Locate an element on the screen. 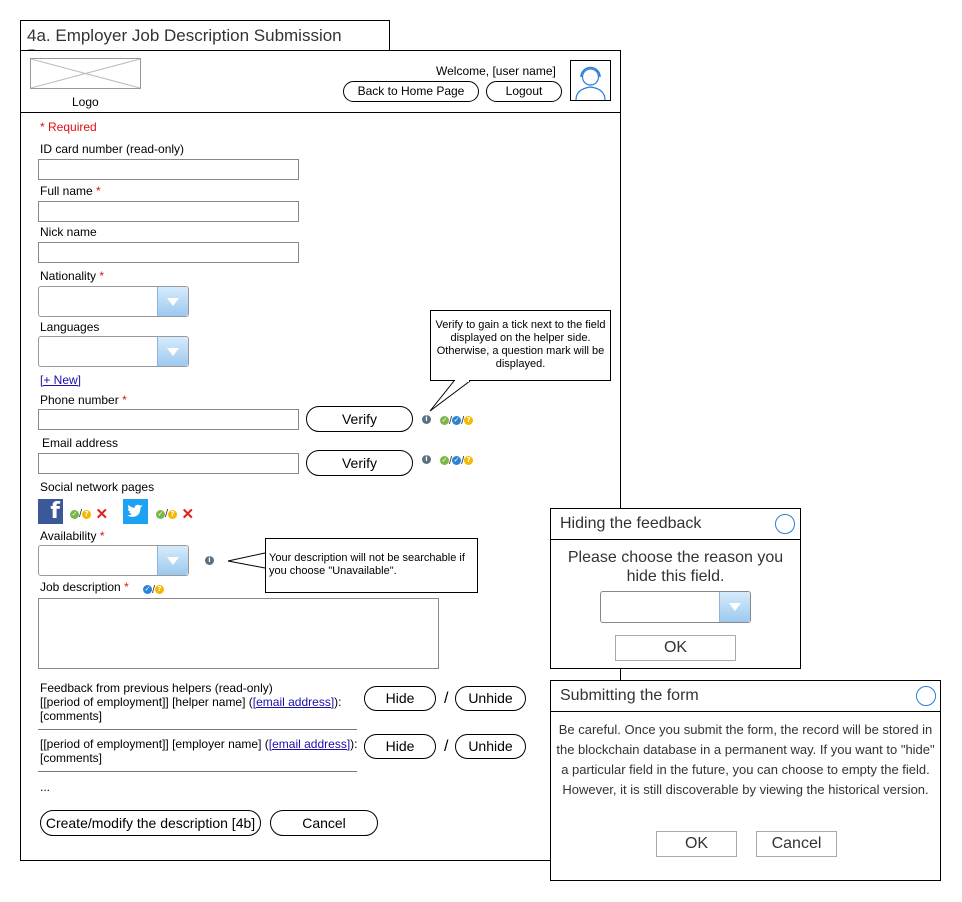  nationality-label: Nationality * is located at coordinates (72, 276).